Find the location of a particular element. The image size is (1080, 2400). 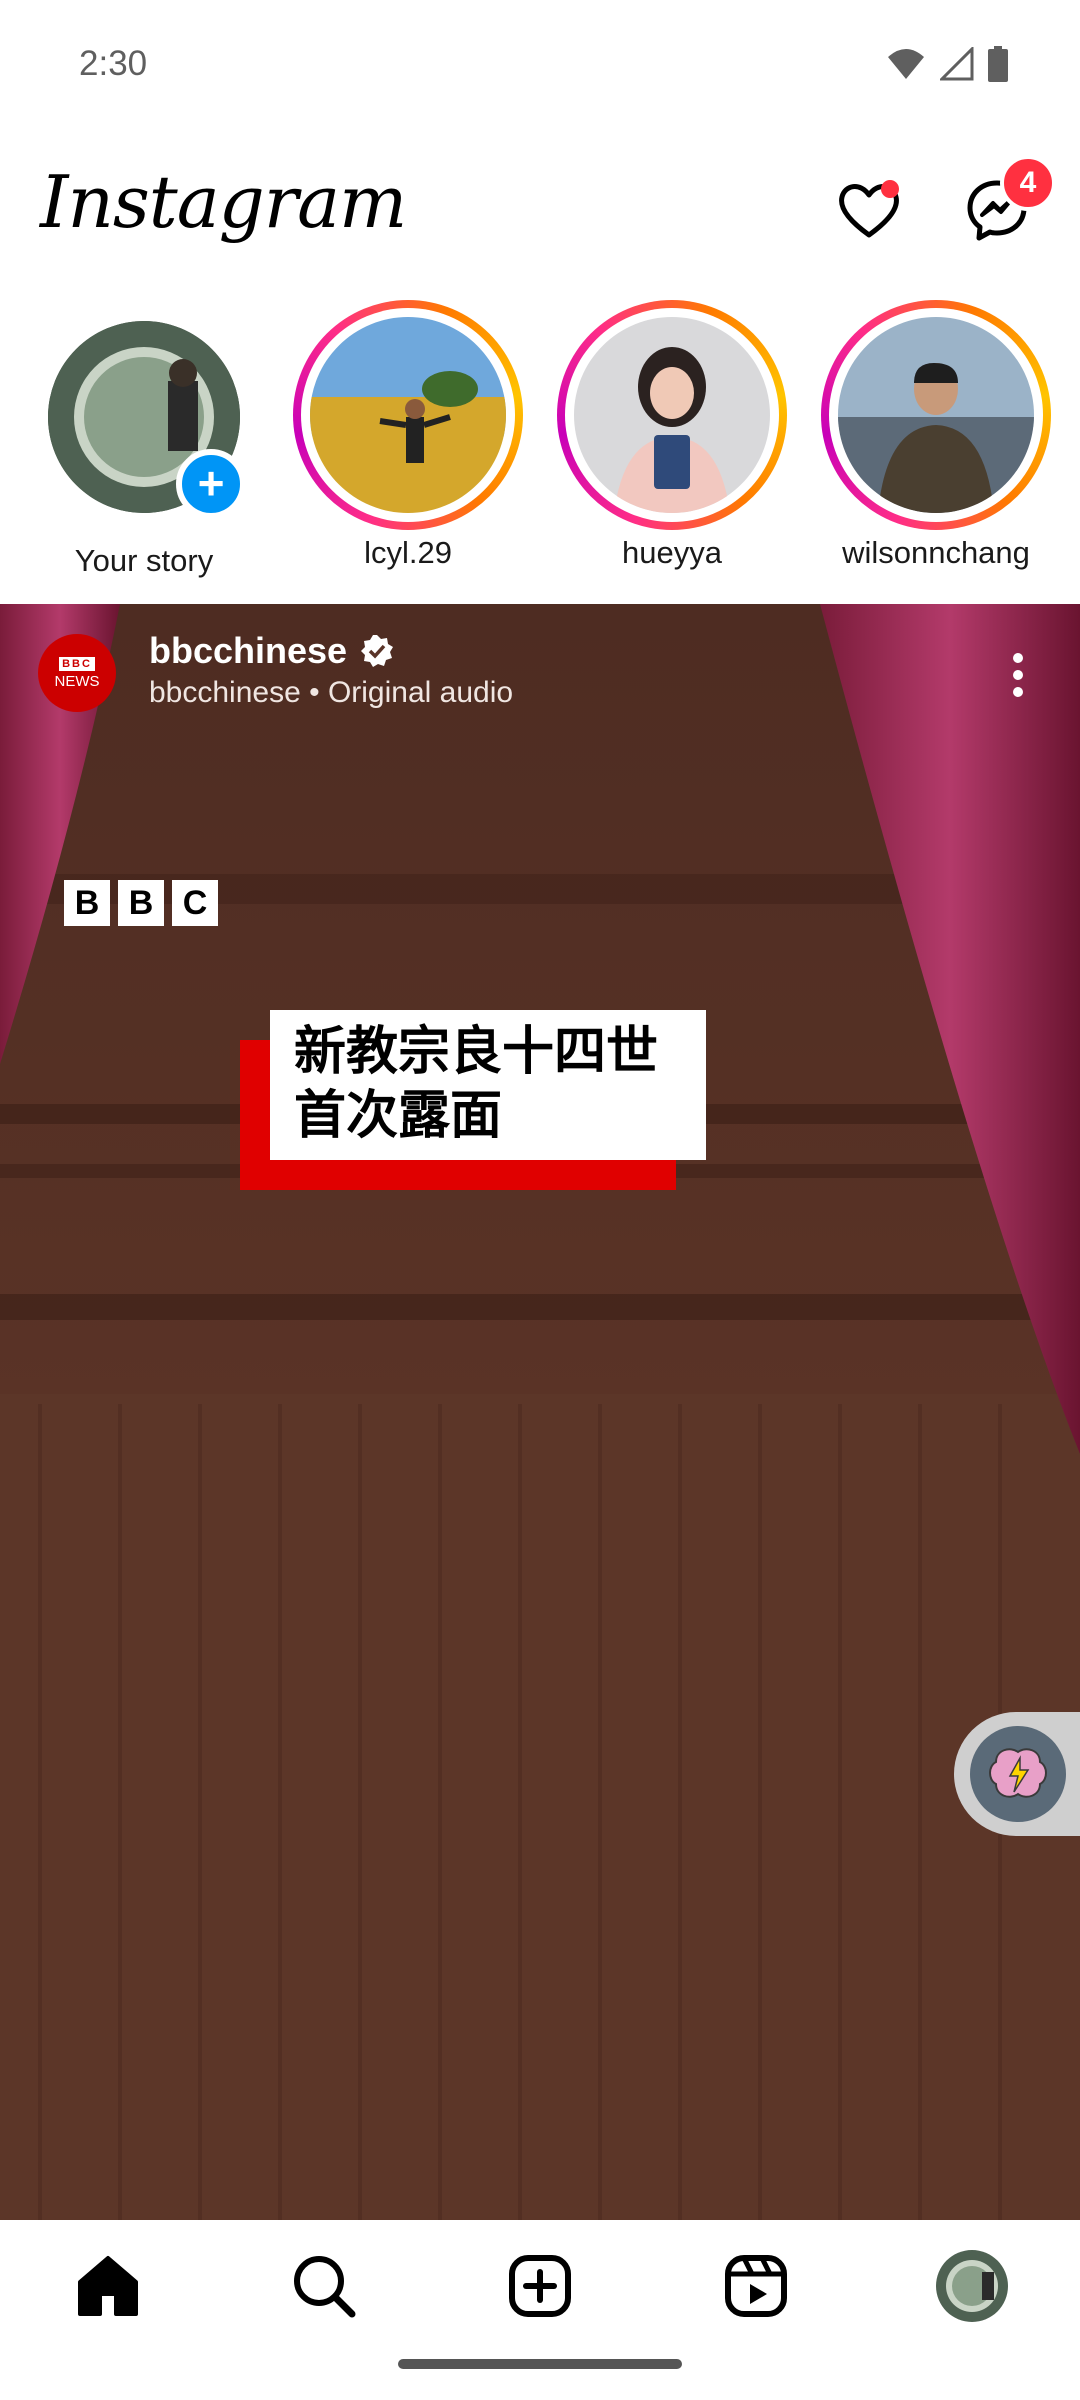

messages-badge: 4 is located at coordinates (1028, 183).